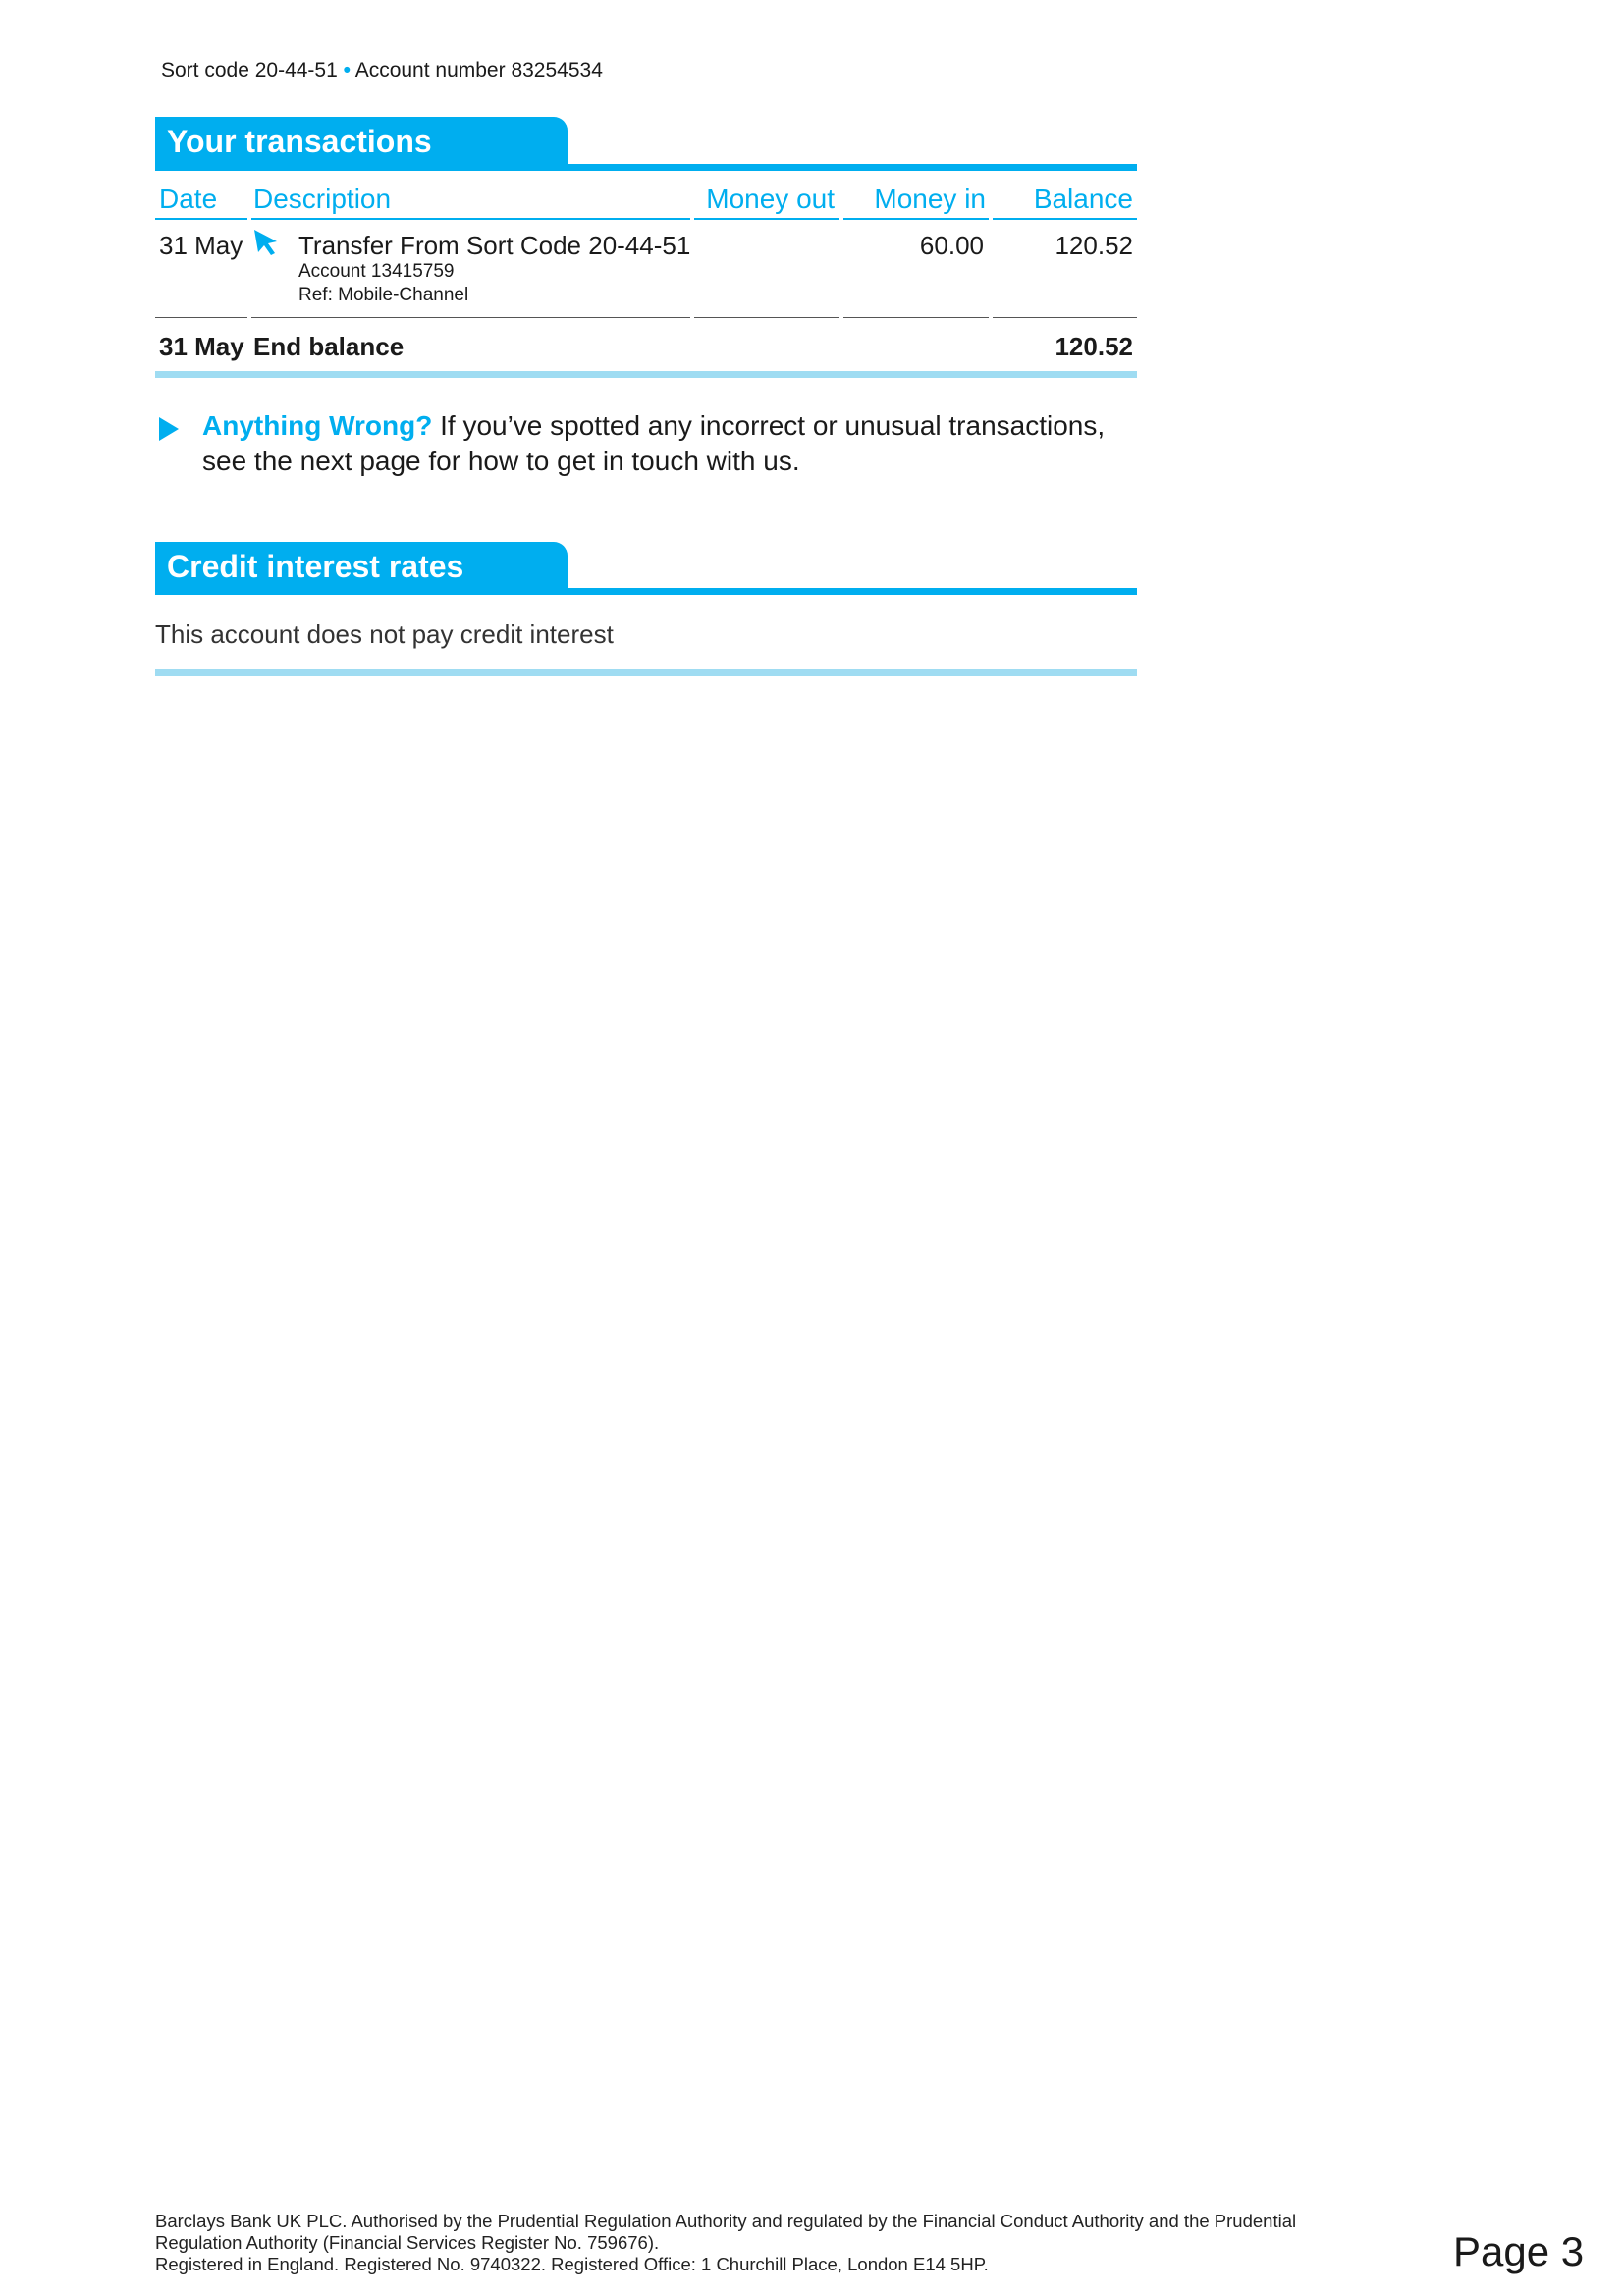  Describe the element at coordinates (329, 346) in the screenshot. I see `end-balance-label: End balance` at that location.